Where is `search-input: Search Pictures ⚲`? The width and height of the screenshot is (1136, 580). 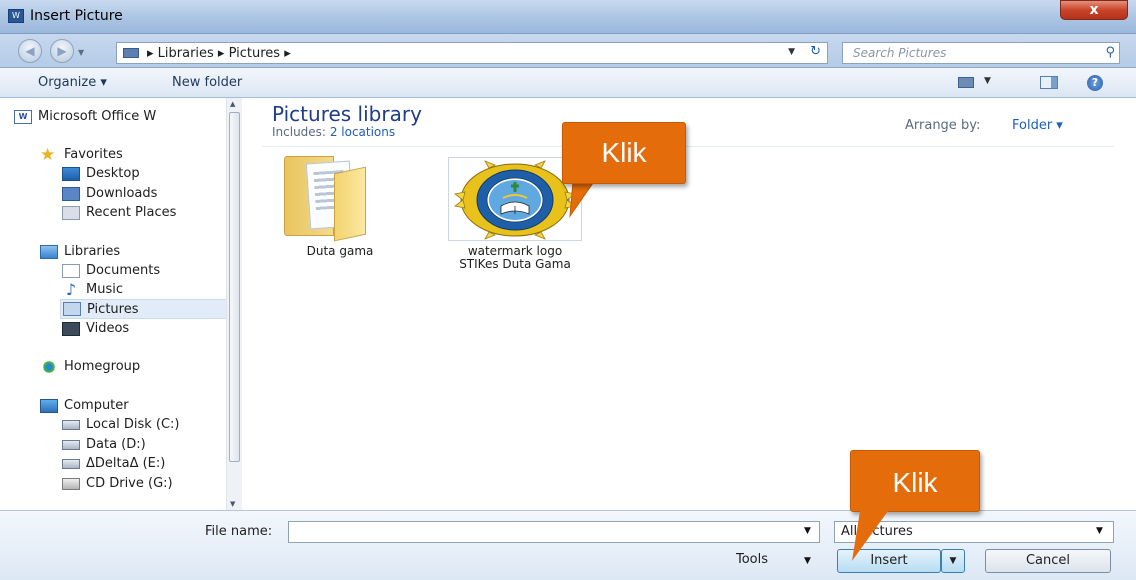 search-input: Search Pictures ⚲ is located at coordinates (981, 53).